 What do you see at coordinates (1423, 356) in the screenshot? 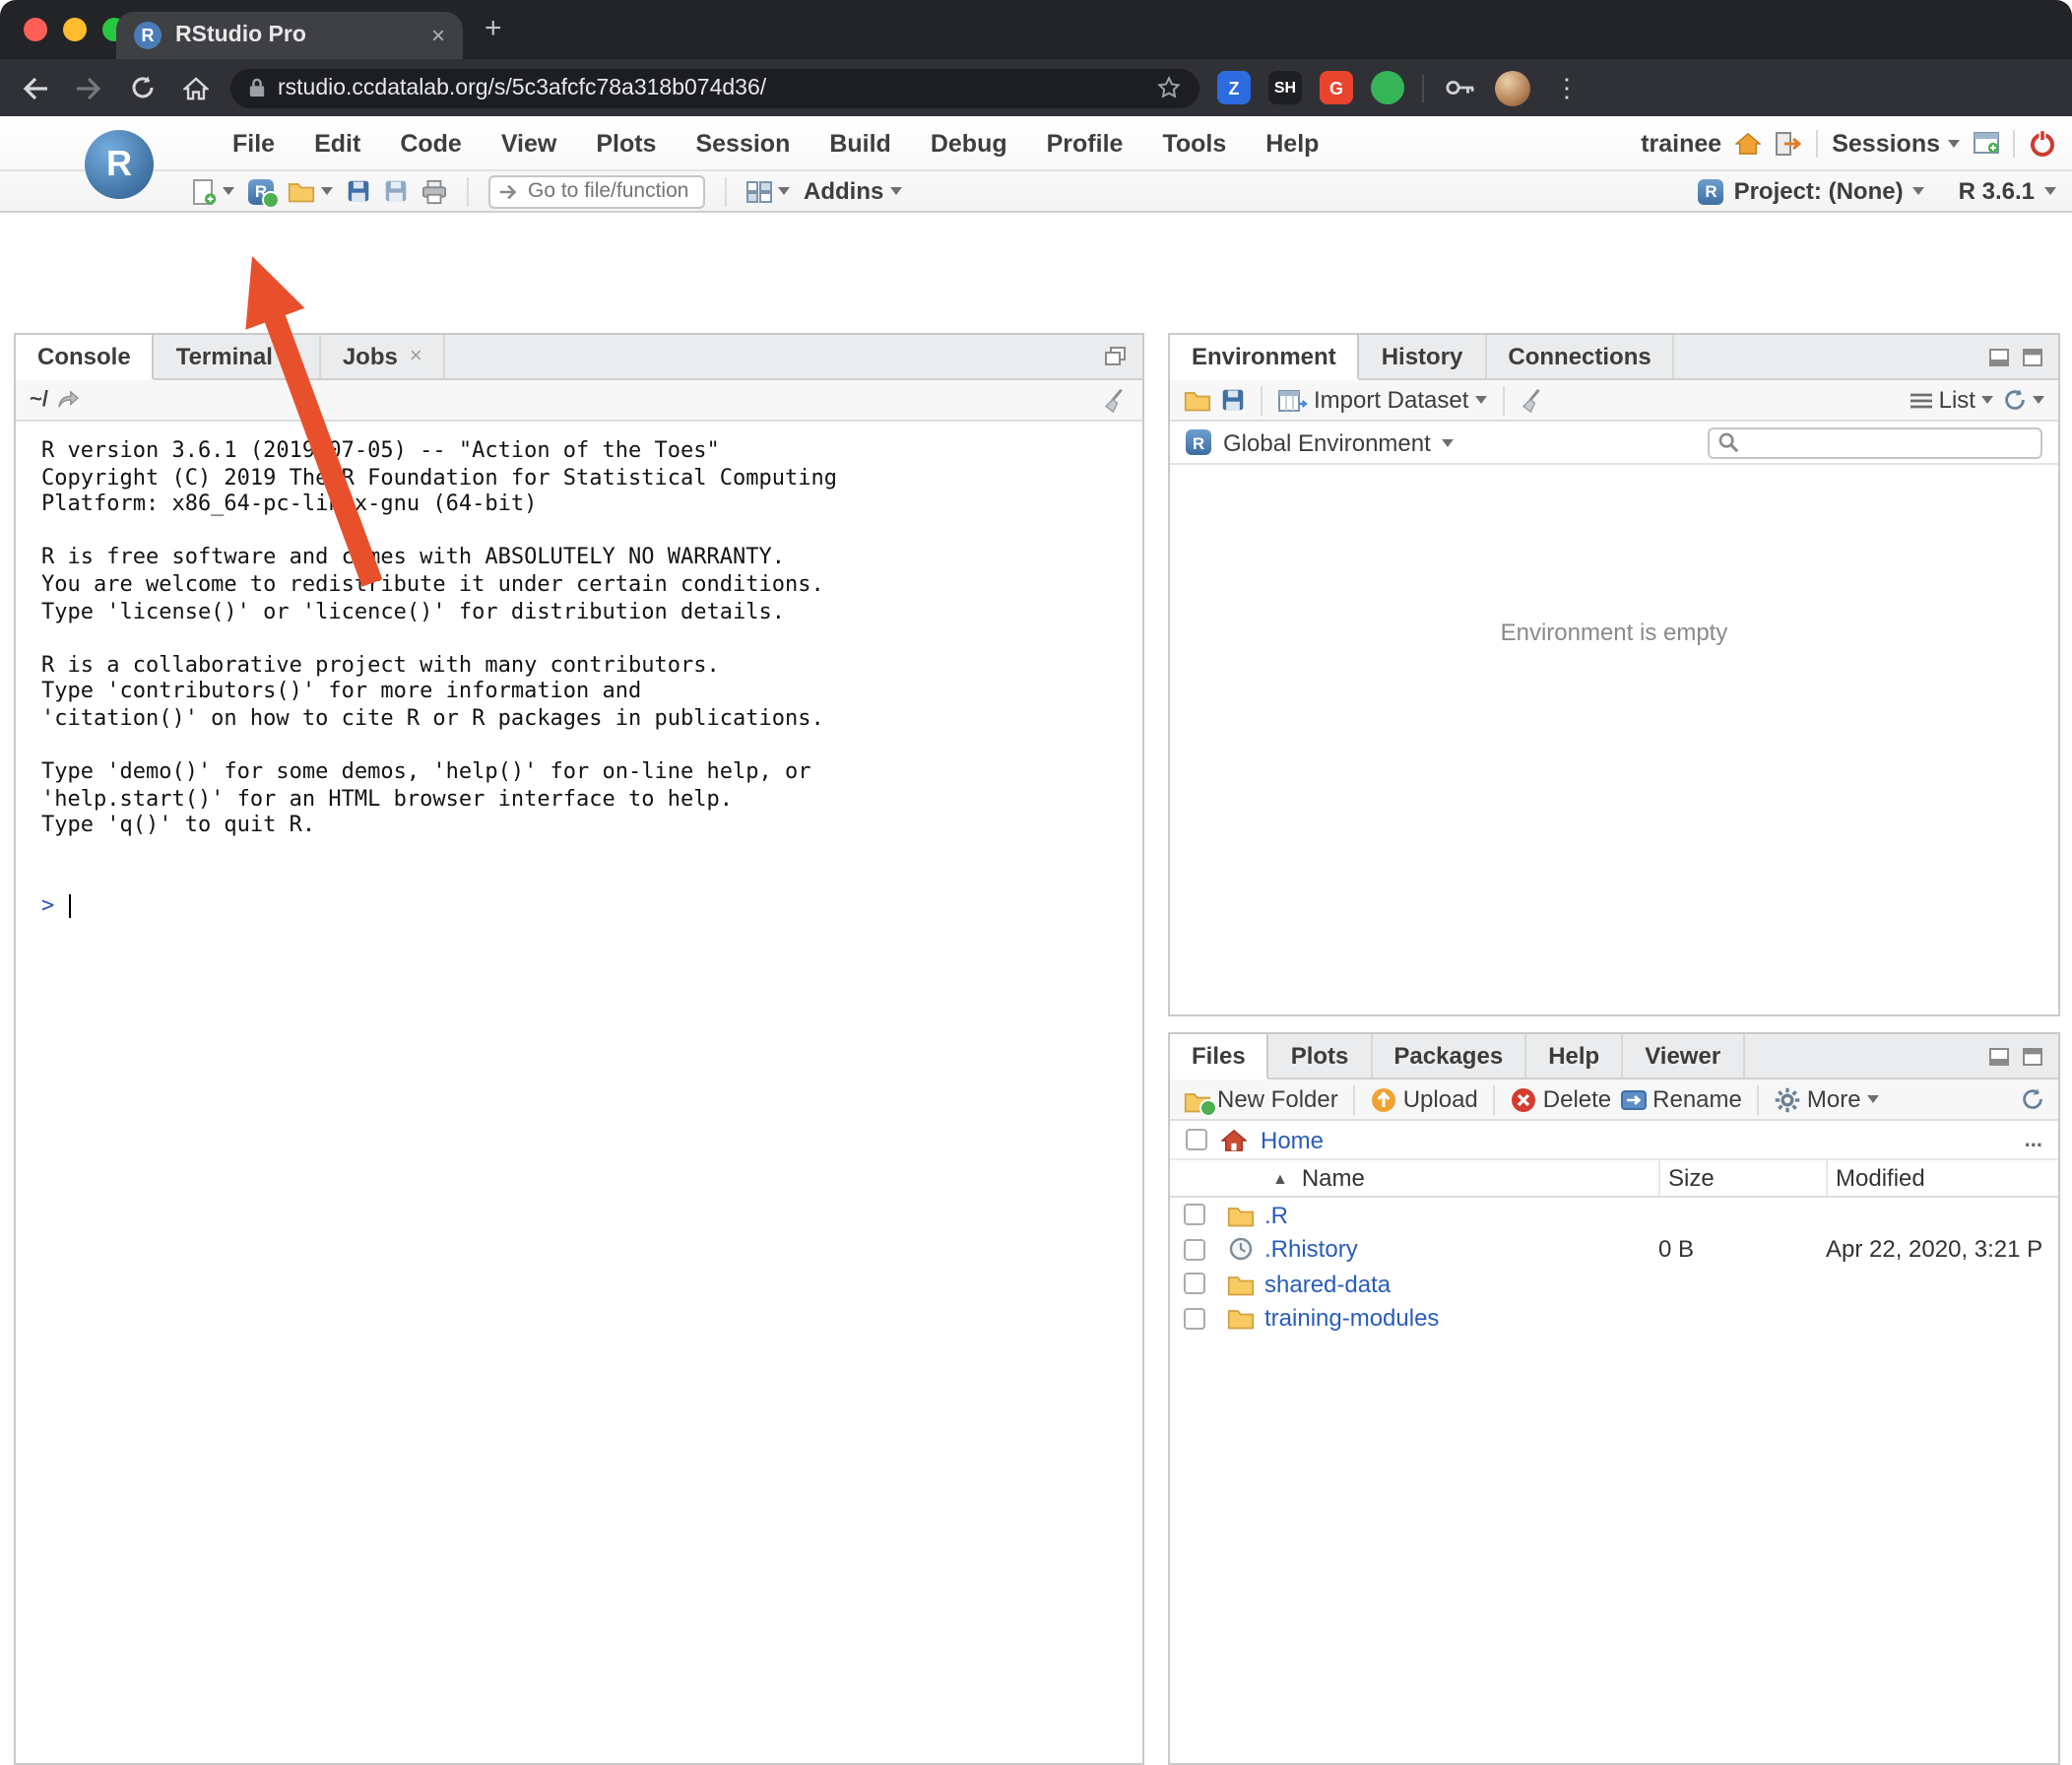
I see `tab-history: History` at bounding box center [1423, 356].